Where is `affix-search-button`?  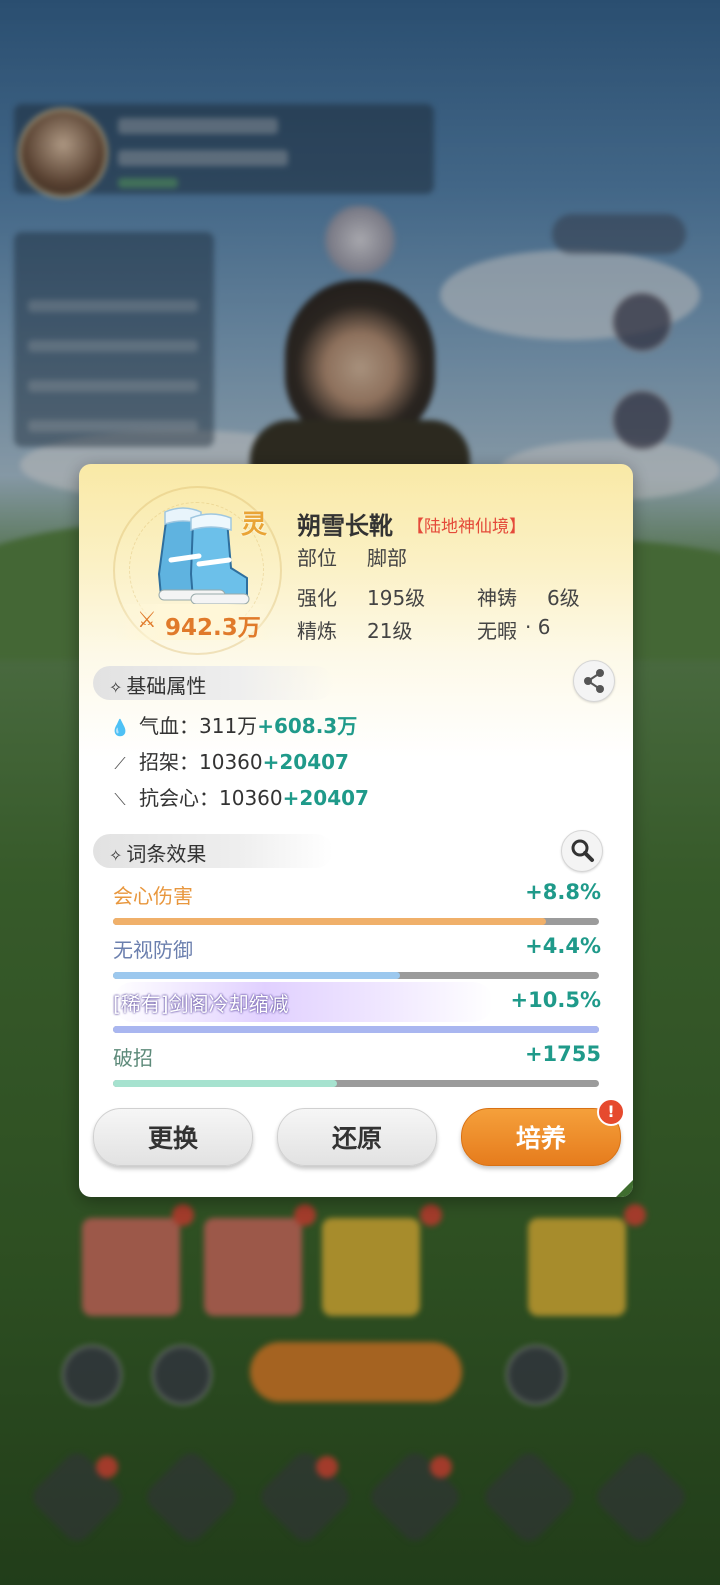
affix-search-button is located at coordinates (582, 851).